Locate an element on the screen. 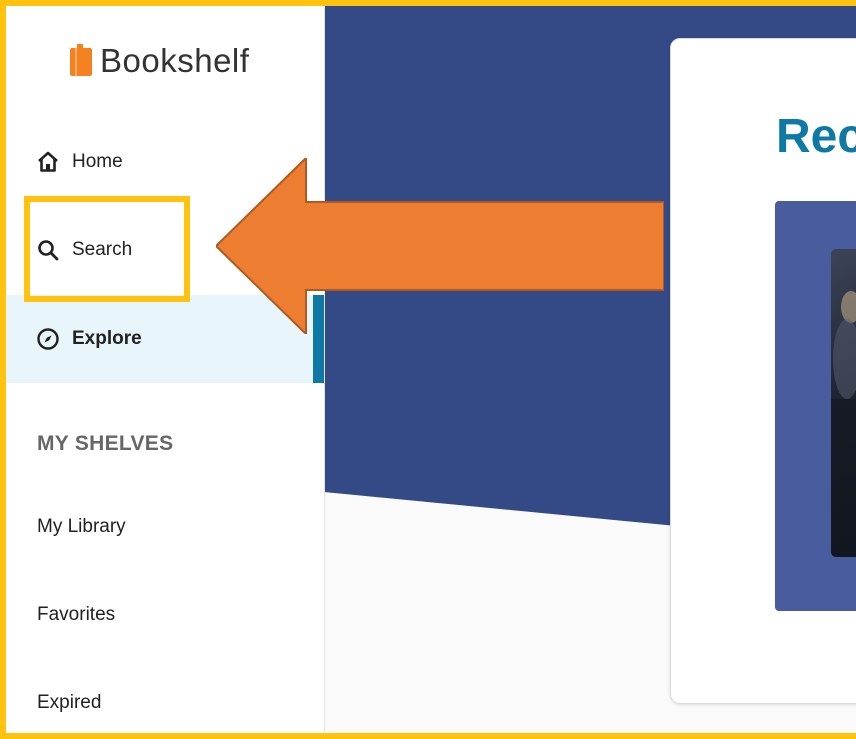  search-icon is located at coordinates (48, 250).